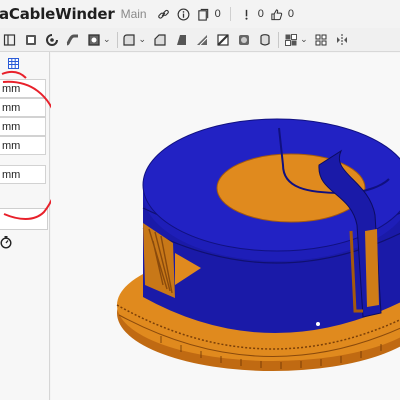  Describe the element at coordinates (134, 14) in the screenshot. I see `branch-label: Main` at that location.